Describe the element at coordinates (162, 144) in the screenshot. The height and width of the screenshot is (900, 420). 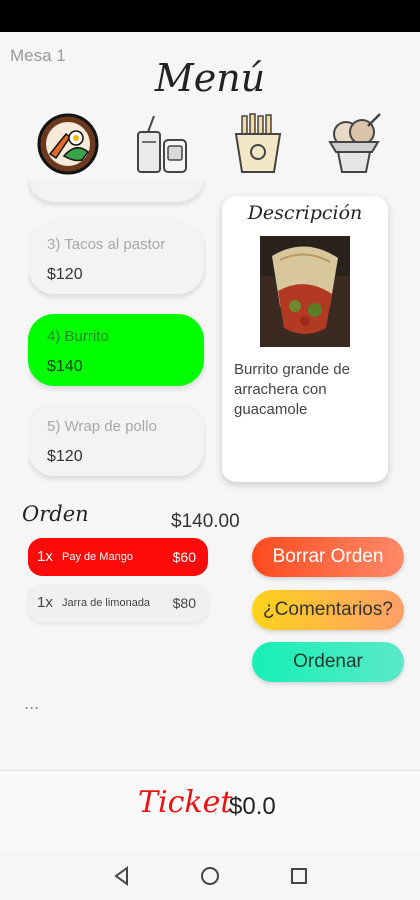
I see `bebidas-category-icon` at that location.